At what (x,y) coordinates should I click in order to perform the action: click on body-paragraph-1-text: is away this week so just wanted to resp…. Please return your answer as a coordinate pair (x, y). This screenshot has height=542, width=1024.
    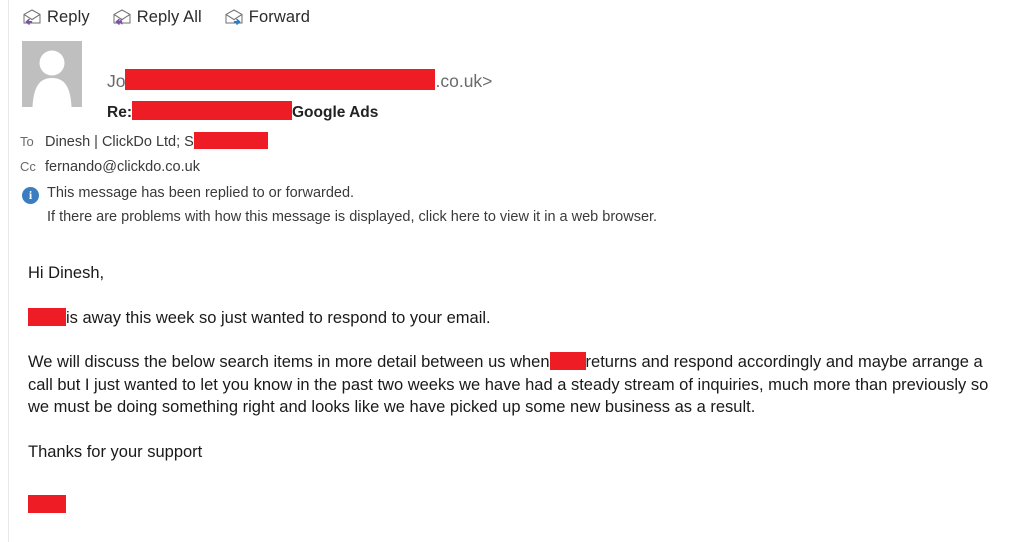
    Looking at the image, I should click on (278, 317).